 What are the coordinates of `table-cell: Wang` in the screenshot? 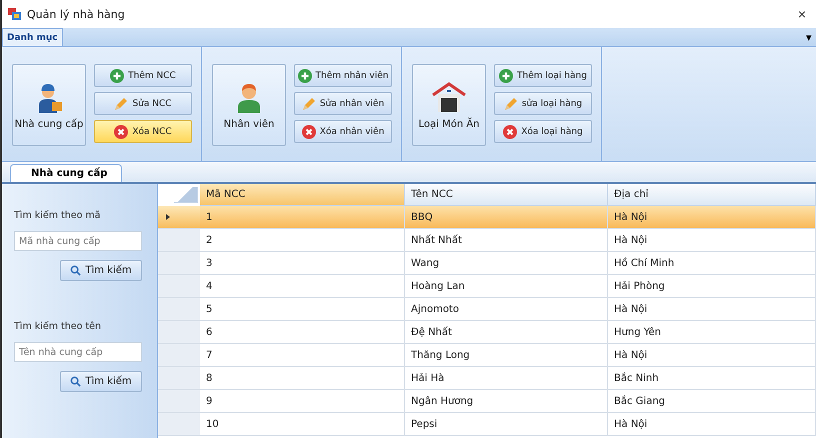 It's located at (506, 263).